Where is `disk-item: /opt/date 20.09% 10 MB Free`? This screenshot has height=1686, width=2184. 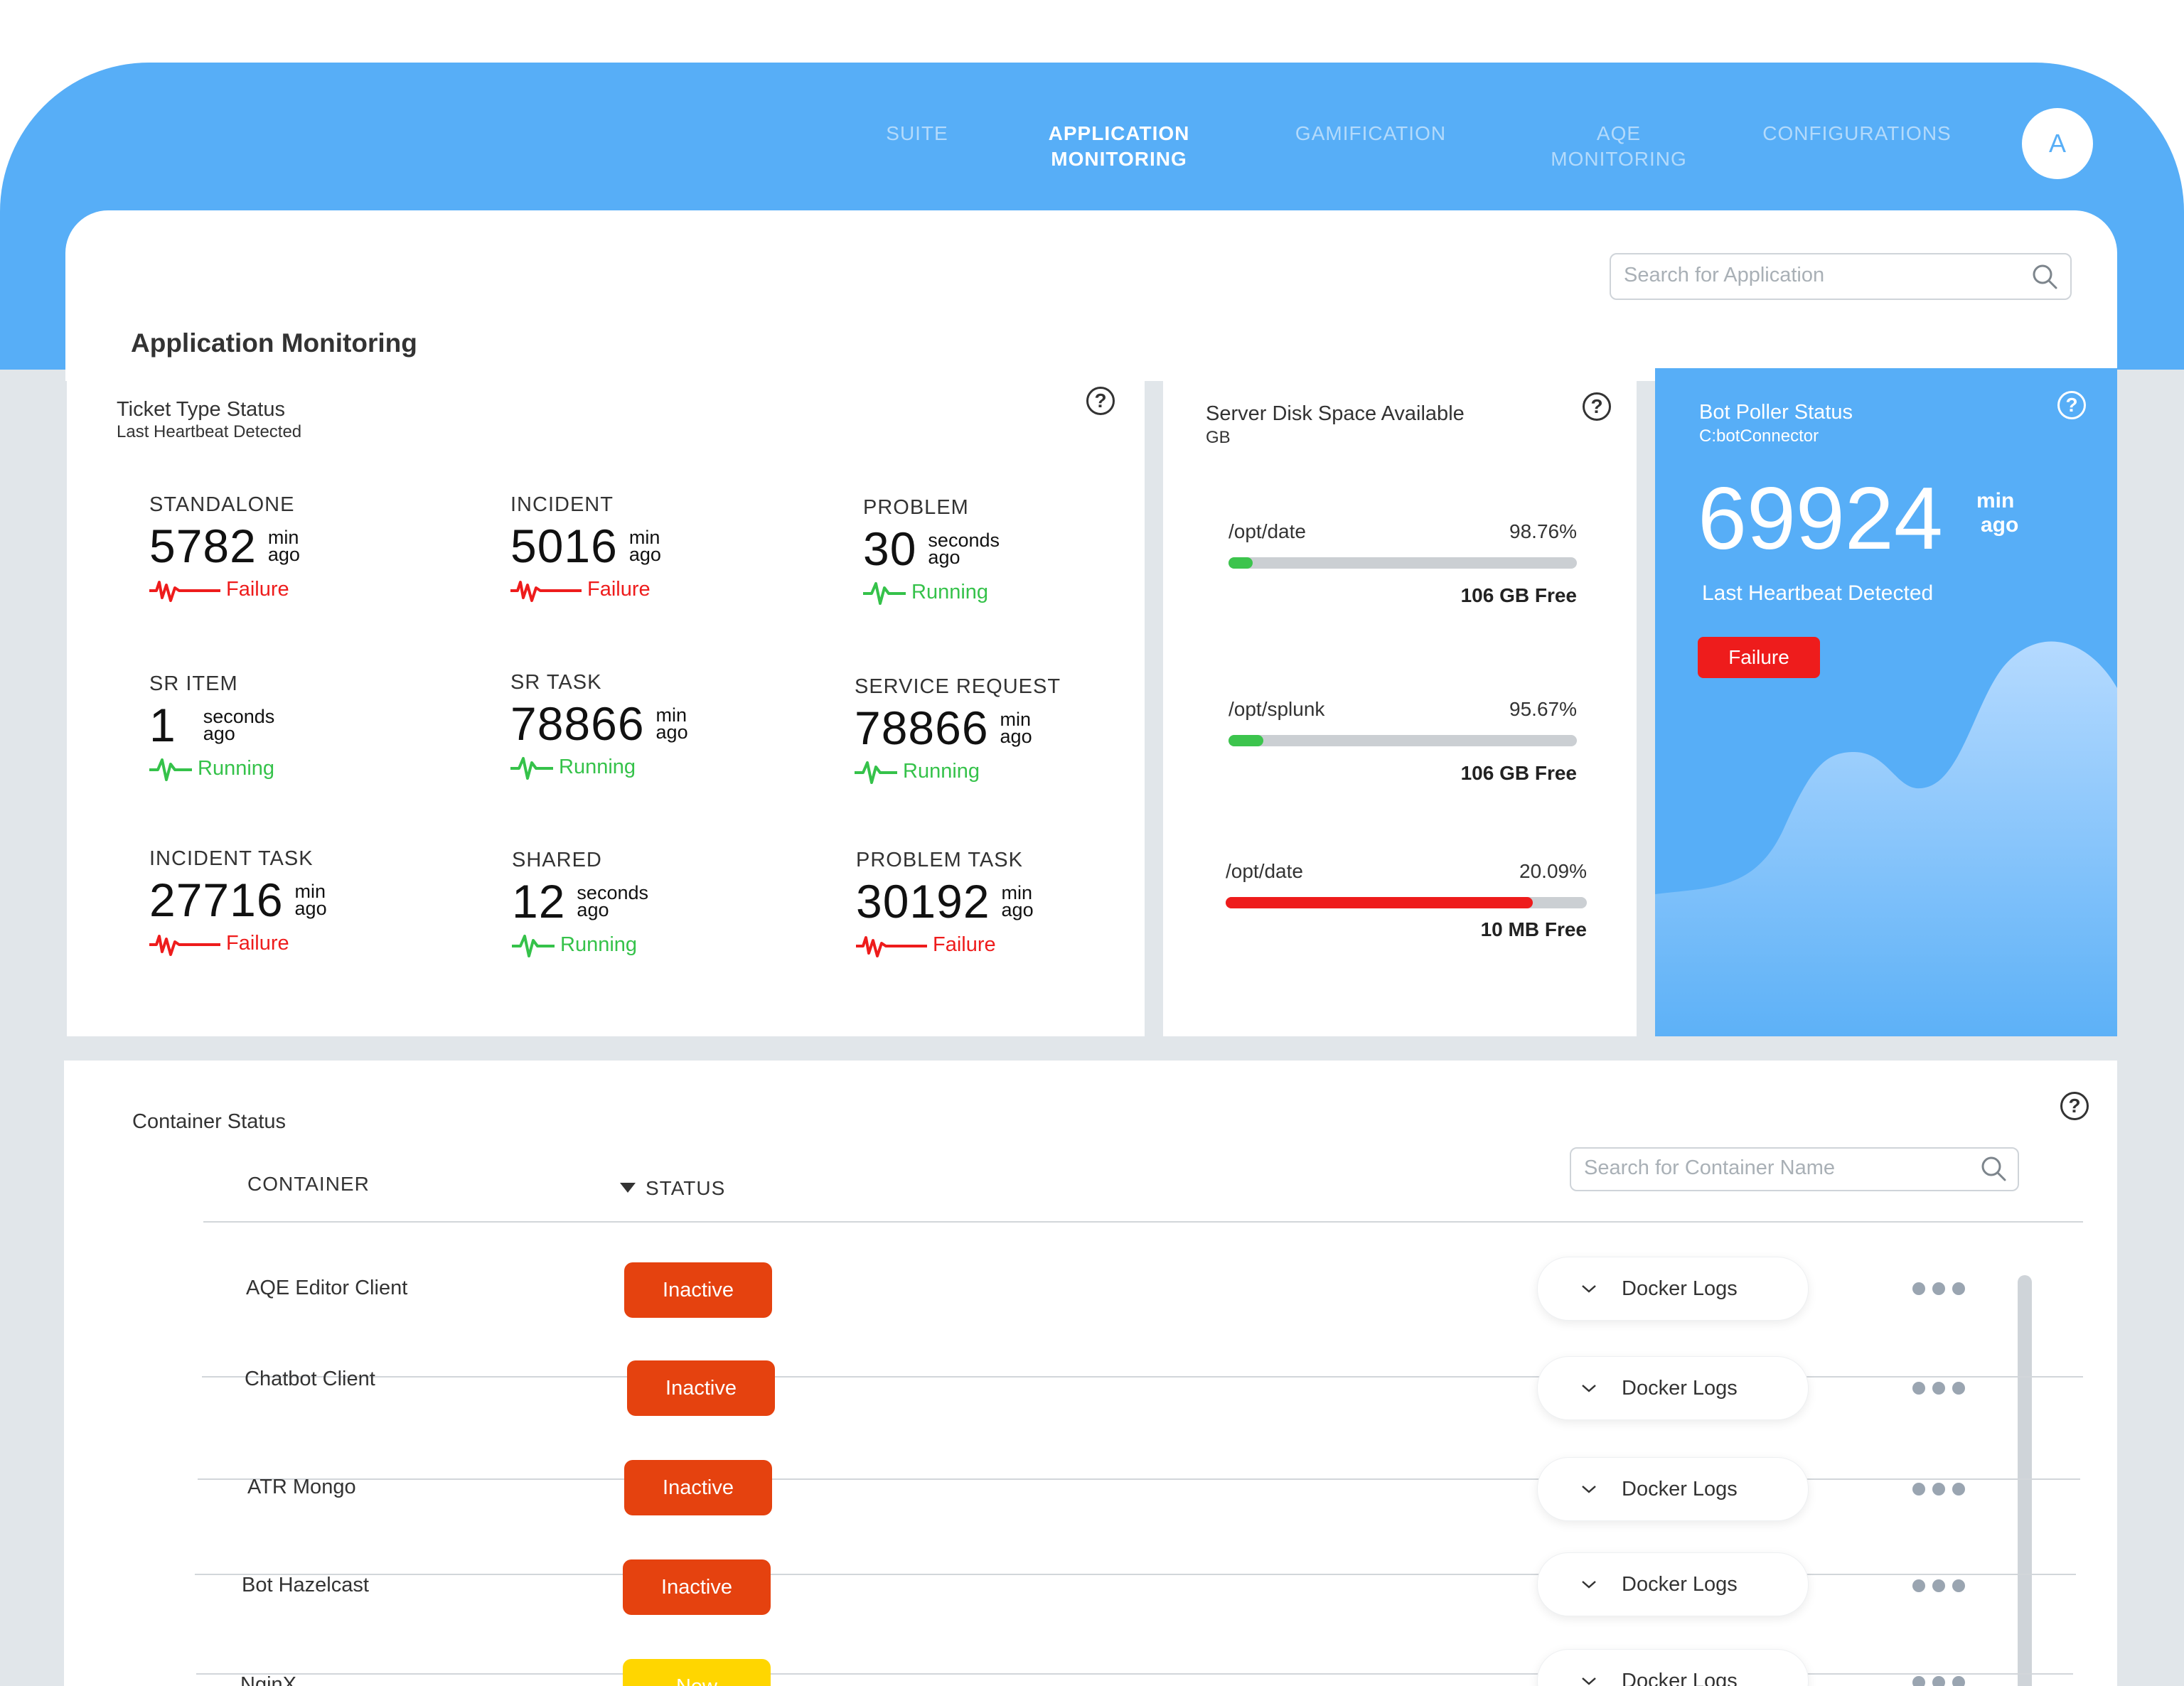 disk-item: /opt/date 20.09% 10 MB Free is located at coordinates (1407, 900).